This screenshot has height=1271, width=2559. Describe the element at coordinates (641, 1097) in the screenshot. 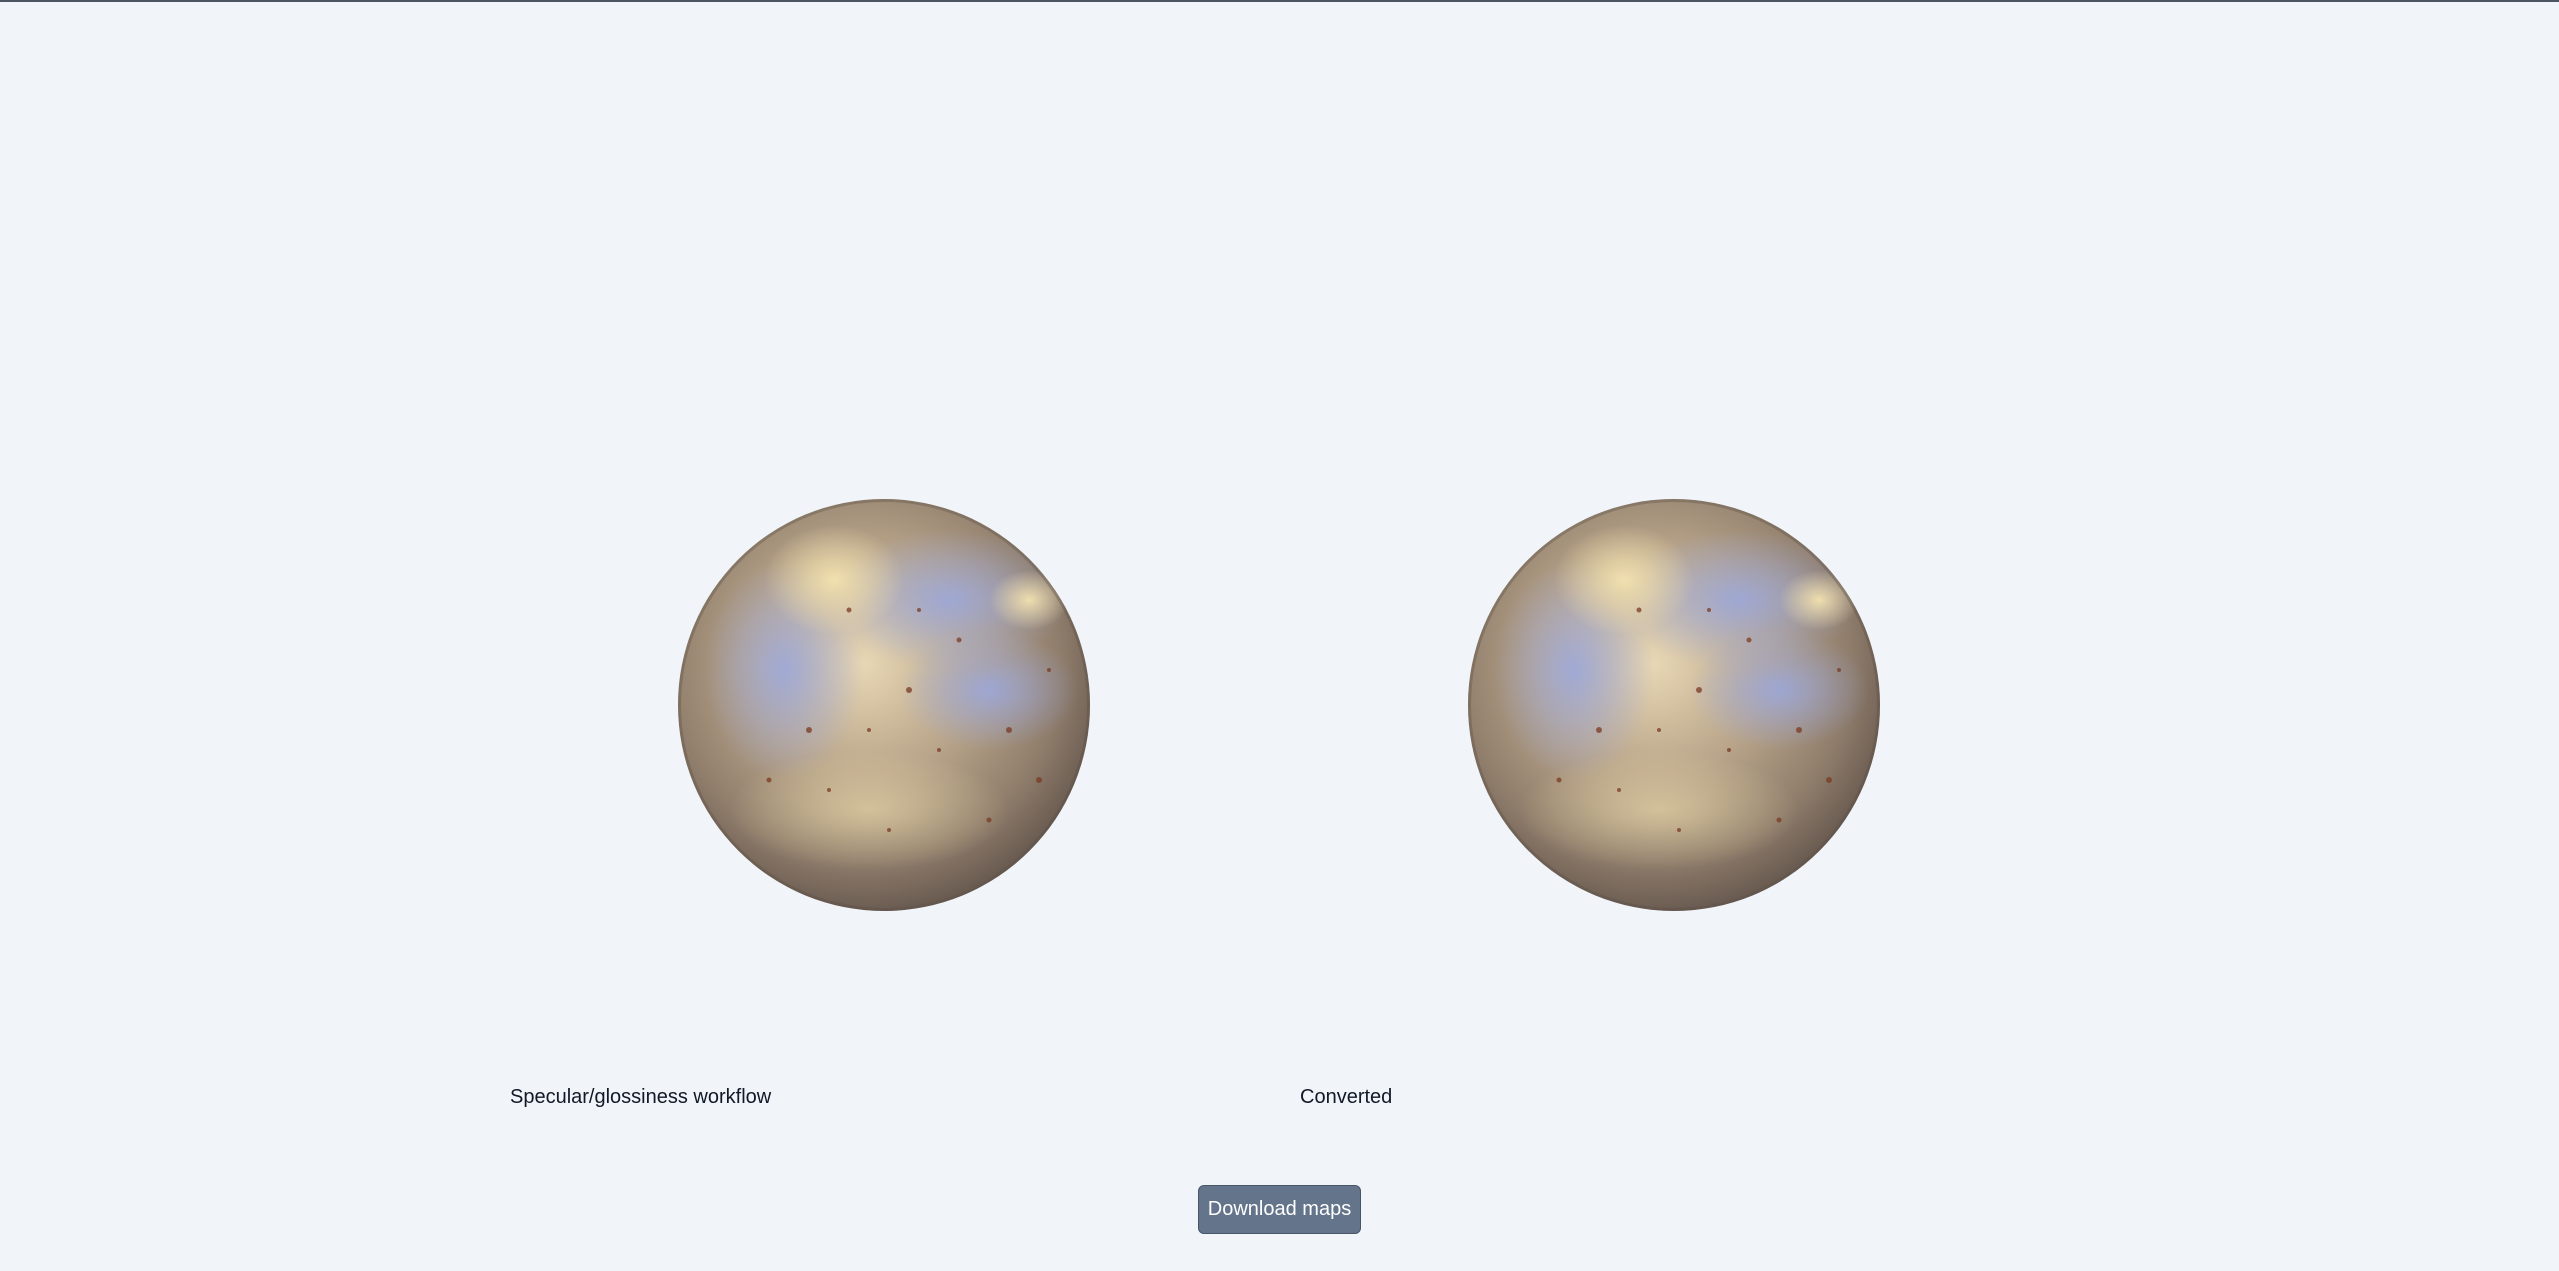

I see `spec-gloss-label: Specular/glossiness workflow` at that location.